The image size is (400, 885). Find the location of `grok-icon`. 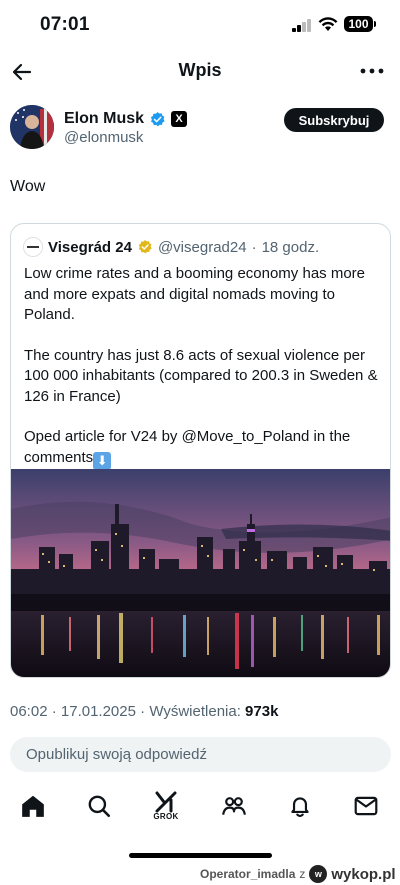

grok-icon is located at coordinates (166, 802).